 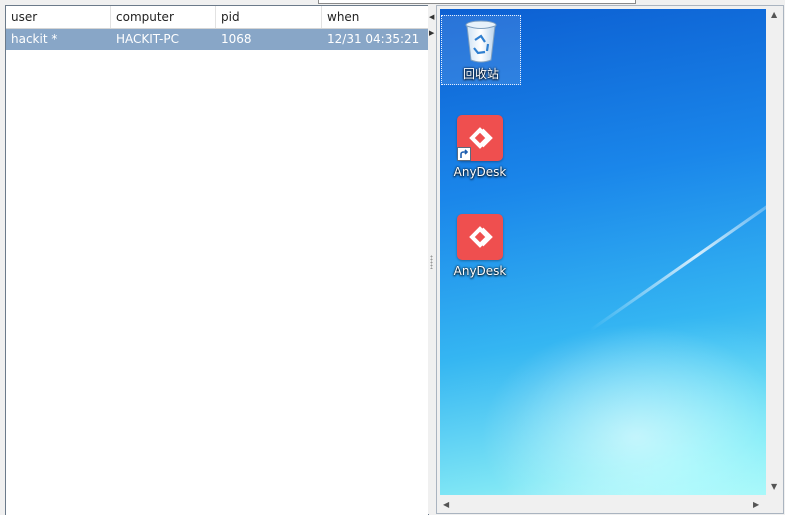 What do you see at coordinates (464, 154) in the screenshot?
I see `shortcut-arrow-icon` at bounding box center [464, 154].